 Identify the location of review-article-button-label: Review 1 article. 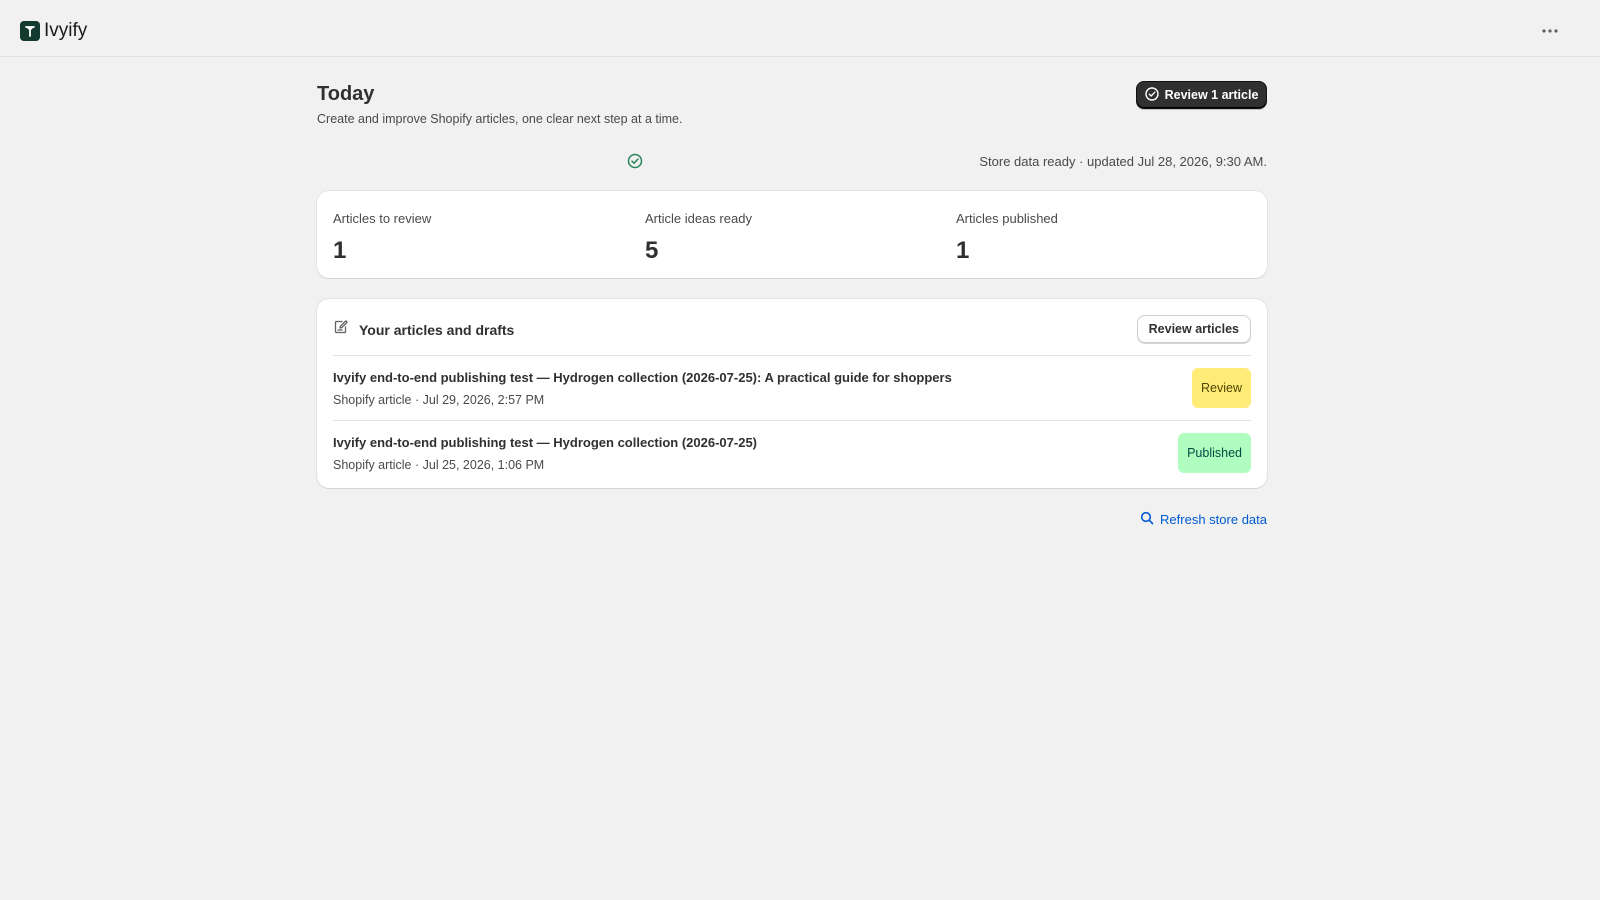
(1211, 95).